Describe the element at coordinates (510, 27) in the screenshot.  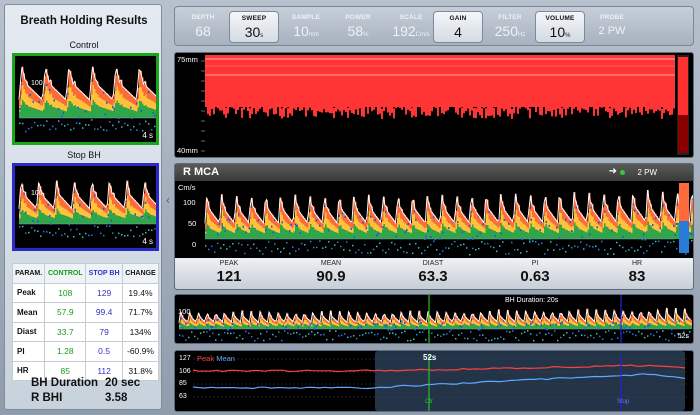
I see `filter-control: FILTER 250Hz` at that location.